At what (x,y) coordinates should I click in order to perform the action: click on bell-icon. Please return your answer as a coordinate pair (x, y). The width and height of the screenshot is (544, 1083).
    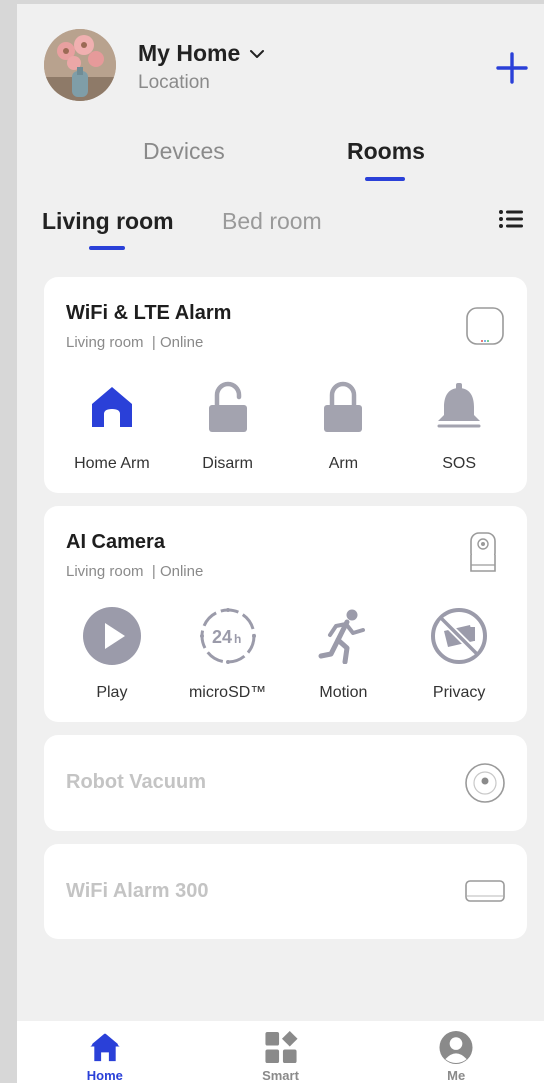
    Looking at the image, I should click on (459, 405).